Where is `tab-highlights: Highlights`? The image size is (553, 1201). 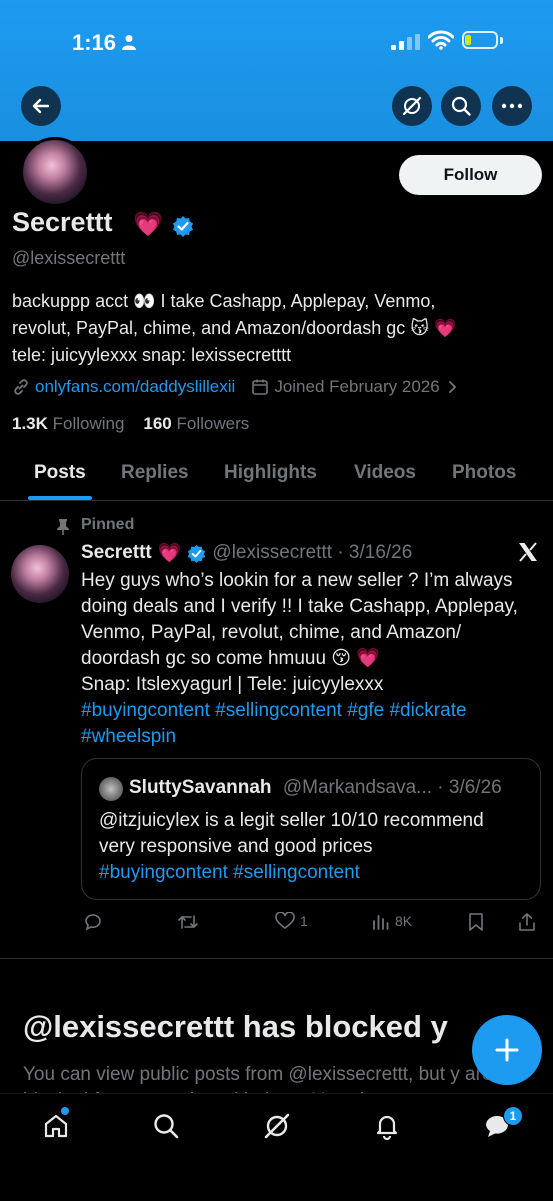
tab-highlights: Highlights is located at coordinates (270, 473).